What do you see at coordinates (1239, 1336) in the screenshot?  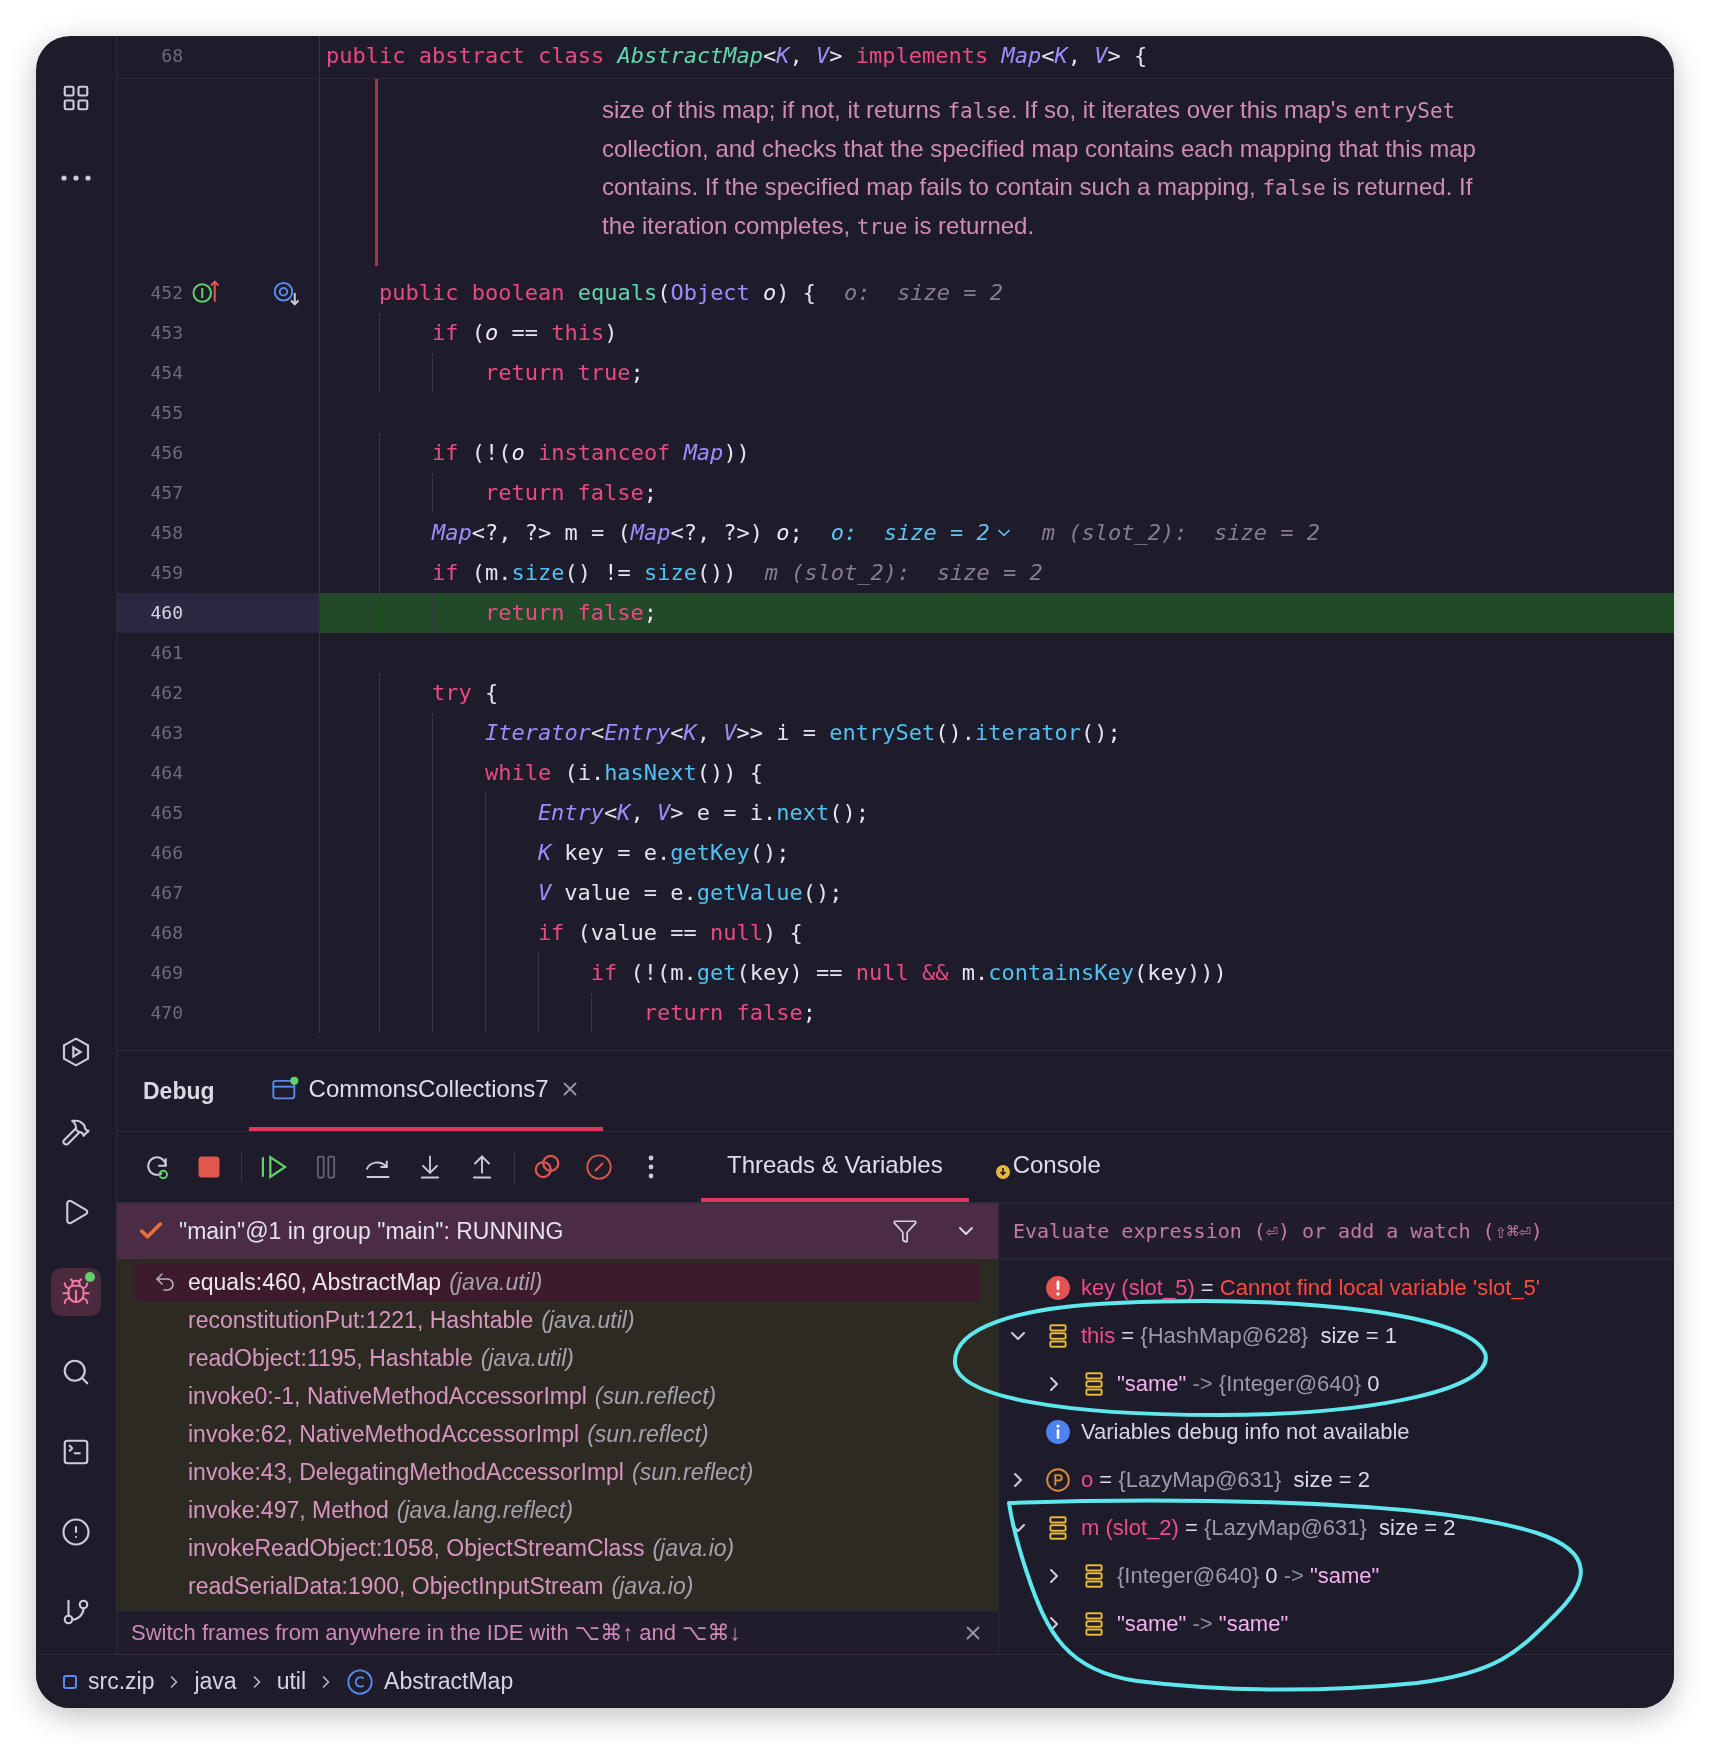 I see `variable-text: this = {HashMap@628} size = 1` at bounding box center [1239, 1336].